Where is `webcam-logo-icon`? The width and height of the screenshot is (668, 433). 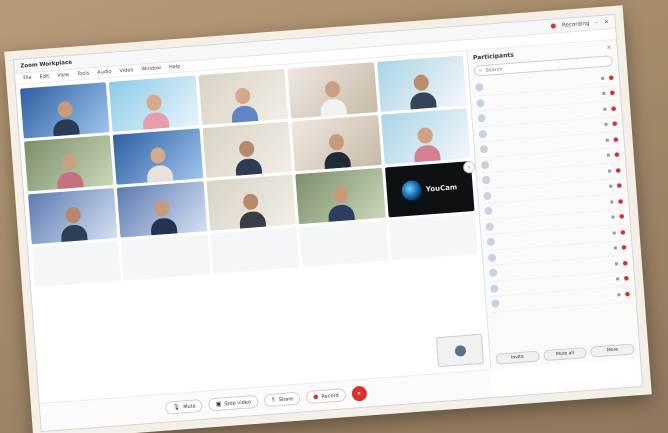
webcam-logo-icon is located at coordinates (412, 190).